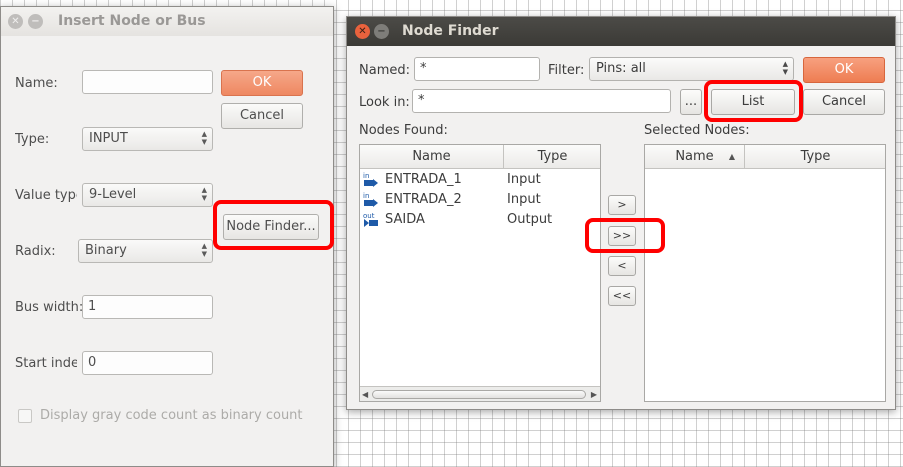  I want to click on nodes-found-label: Nodes Found:, so click(403, 130).